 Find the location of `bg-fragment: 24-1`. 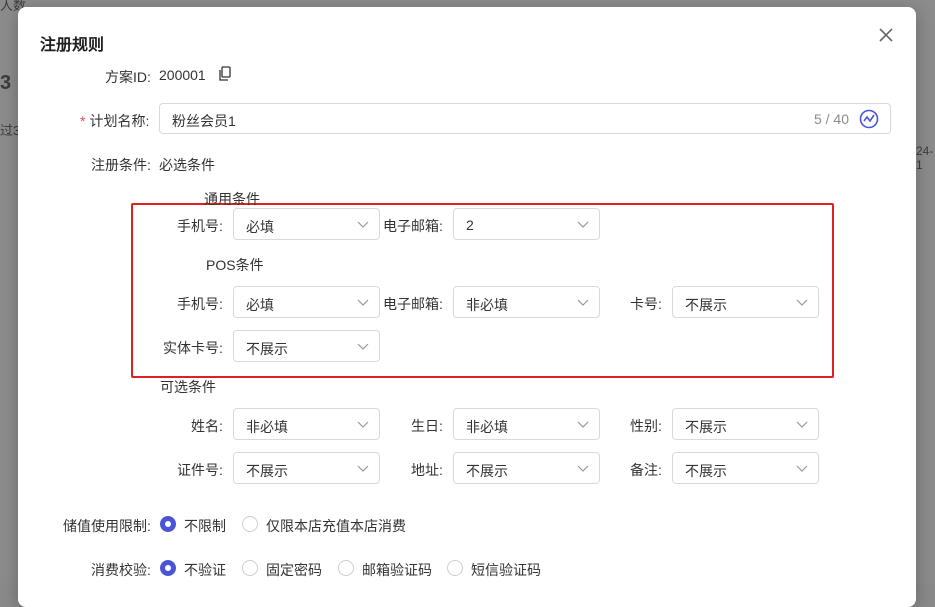

bg-fragment: 24-1 is located at coordinates (925, 158).